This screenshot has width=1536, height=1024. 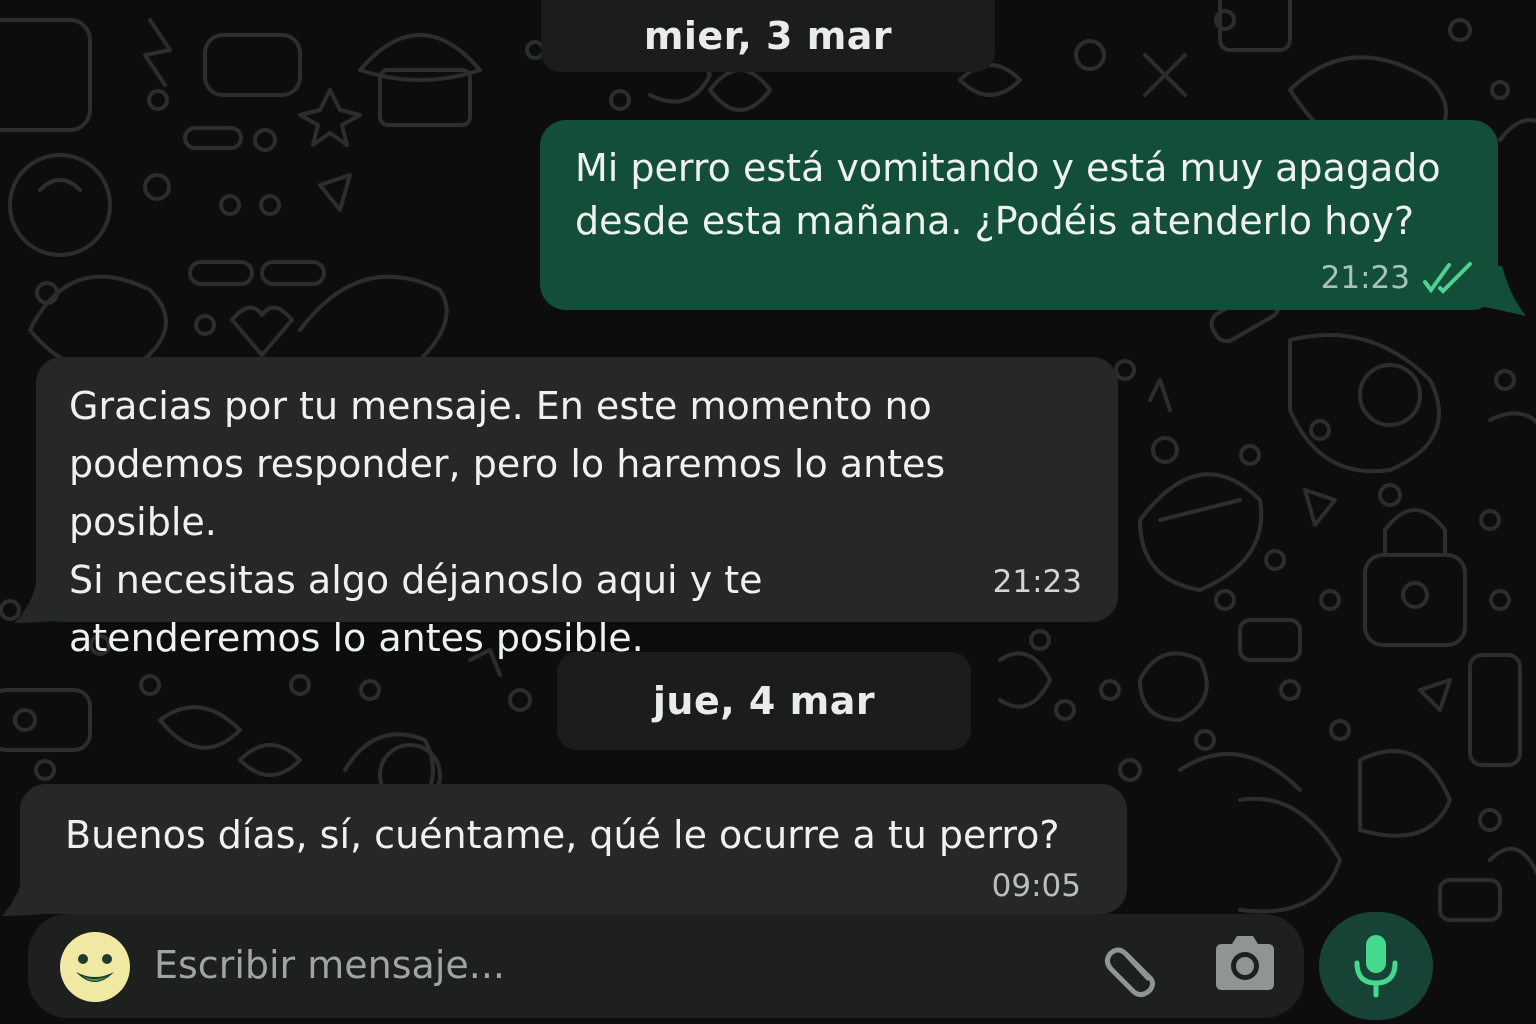 What do you see at coordinates (768, 36) in the screenshot?
I see `date-separator: mier, 3 mar` at bounding box center [768, 36].